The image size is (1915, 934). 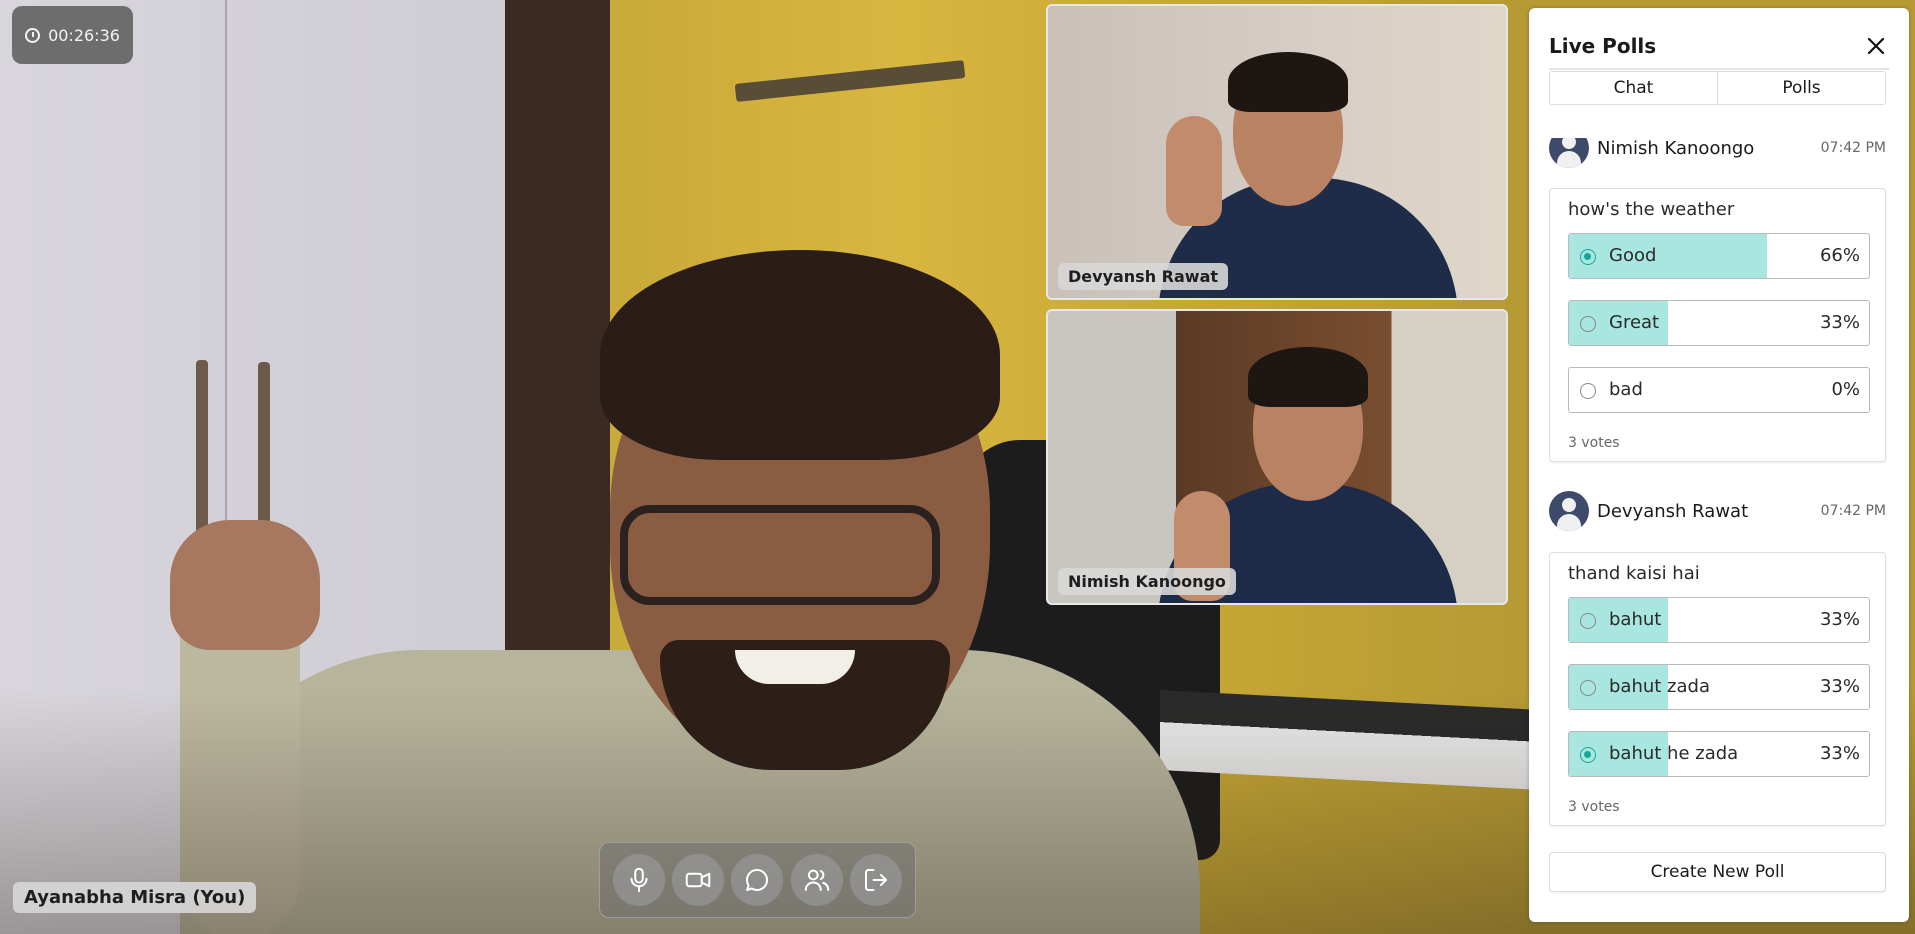 I want to click on close-button, so click(x=1876, y=46).